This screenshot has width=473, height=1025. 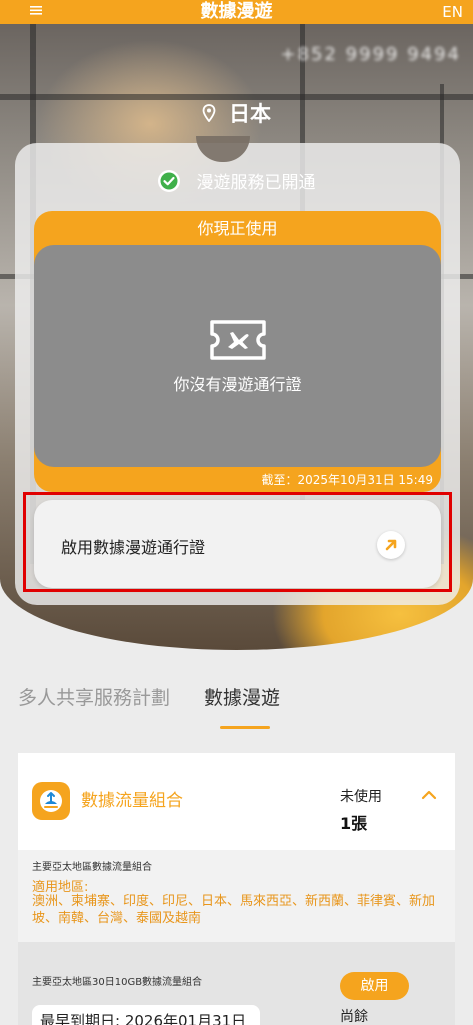 What do you see at coordinates (347, 480) in the screenshot?
I see `valid-until-timestamp: 截至：2025年10月31日 15:49` at bounding box center [347, 480].